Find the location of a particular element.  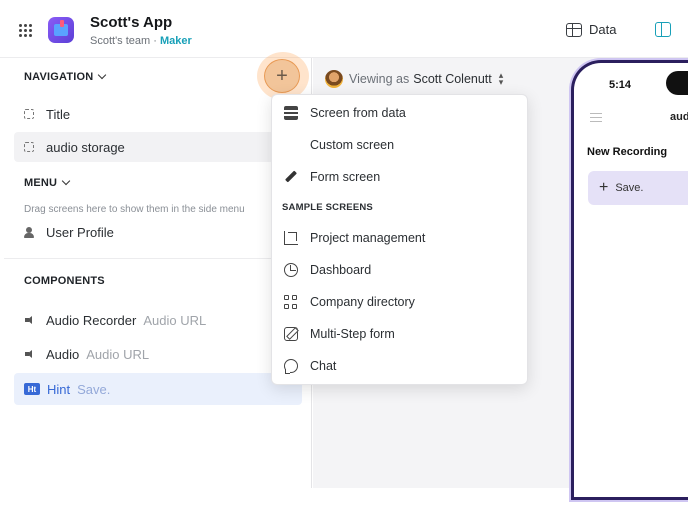

add-screen-button: + is located at coordinates (285, 76).